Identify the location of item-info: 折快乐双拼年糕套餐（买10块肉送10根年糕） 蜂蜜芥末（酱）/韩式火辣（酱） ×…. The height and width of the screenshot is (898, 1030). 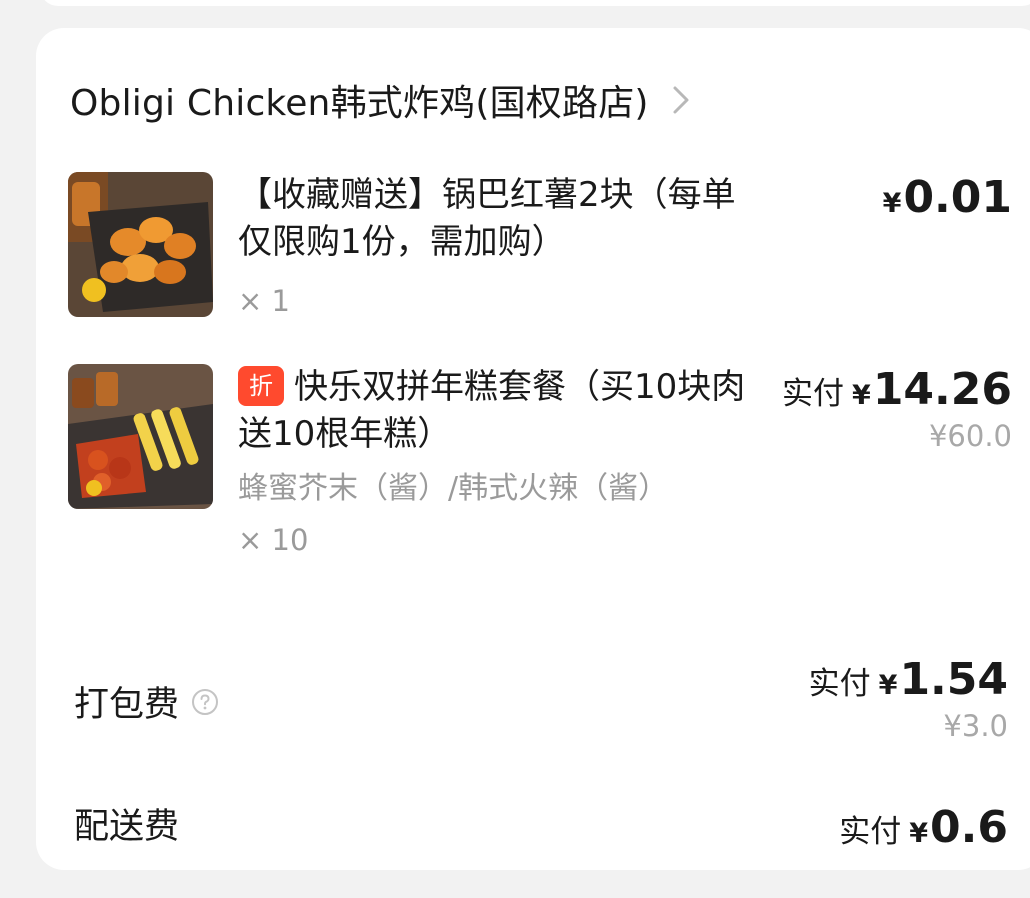
(498, 460).